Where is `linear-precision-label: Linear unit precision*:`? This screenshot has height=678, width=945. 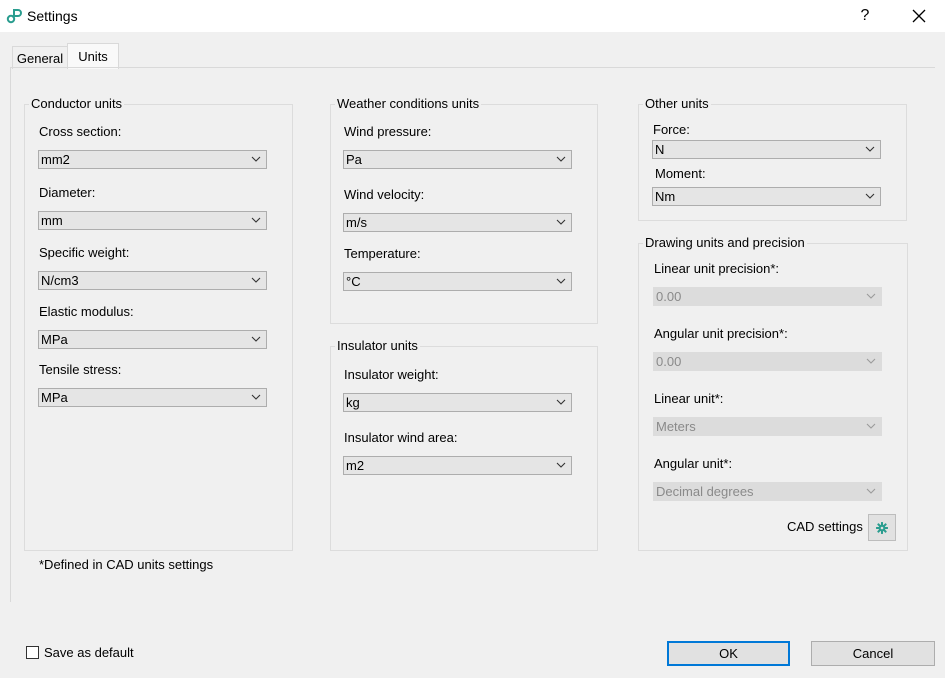
linear-precision-label: Linear unit precision*: is located at coordinates (717, 268).